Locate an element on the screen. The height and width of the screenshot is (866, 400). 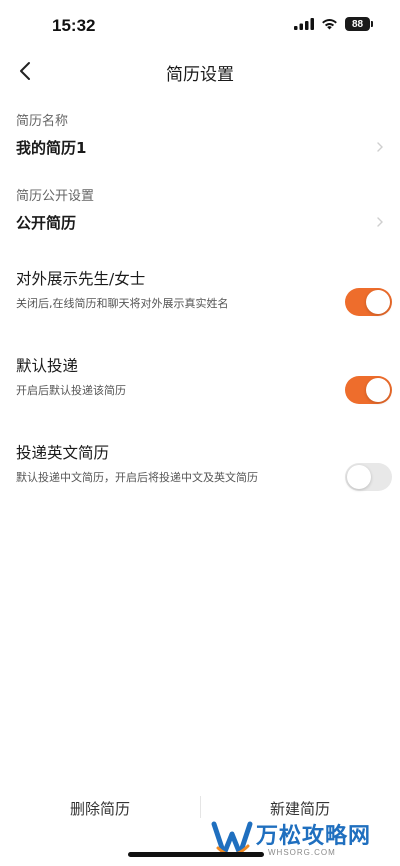
nav-bar: 简历设置 is located at coordinates (200, 72).